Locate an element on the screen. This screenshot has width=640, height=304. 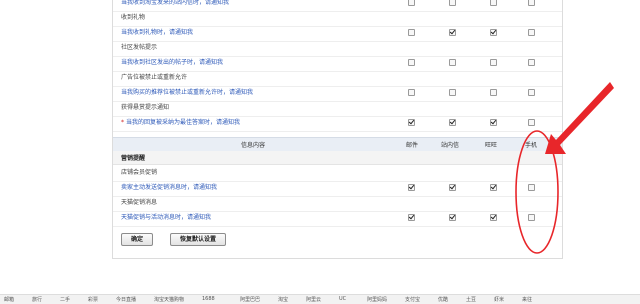
section-title-text: 营销提醒 is located at coordinates (133, 158).